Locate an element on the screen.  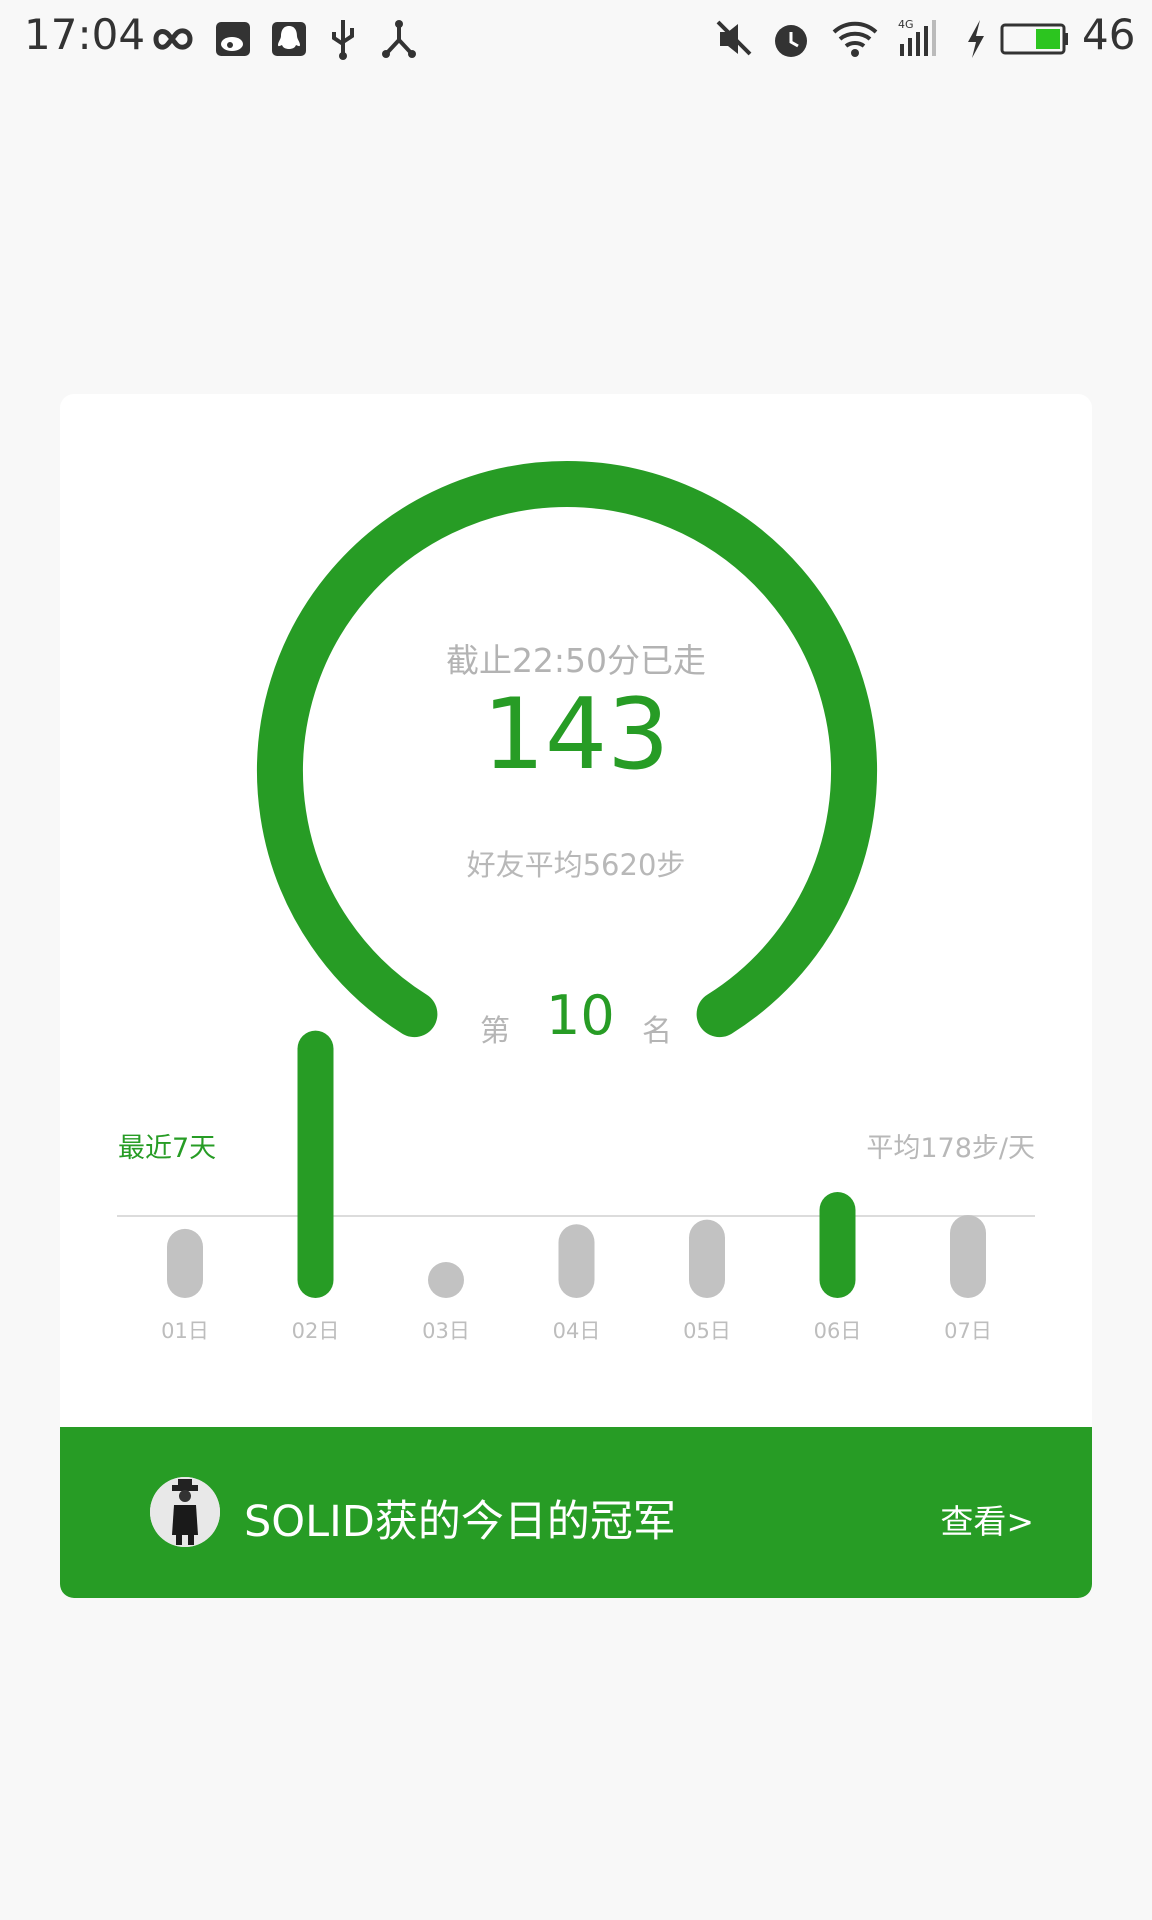
mute-icon is located at coordinates (734, 38).